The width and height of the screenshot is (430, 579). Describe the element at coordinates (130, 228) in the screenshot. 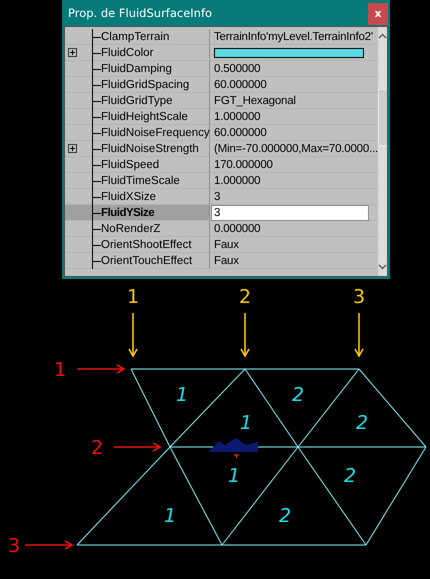

I see `property-name: NoRenderZ` at that location.